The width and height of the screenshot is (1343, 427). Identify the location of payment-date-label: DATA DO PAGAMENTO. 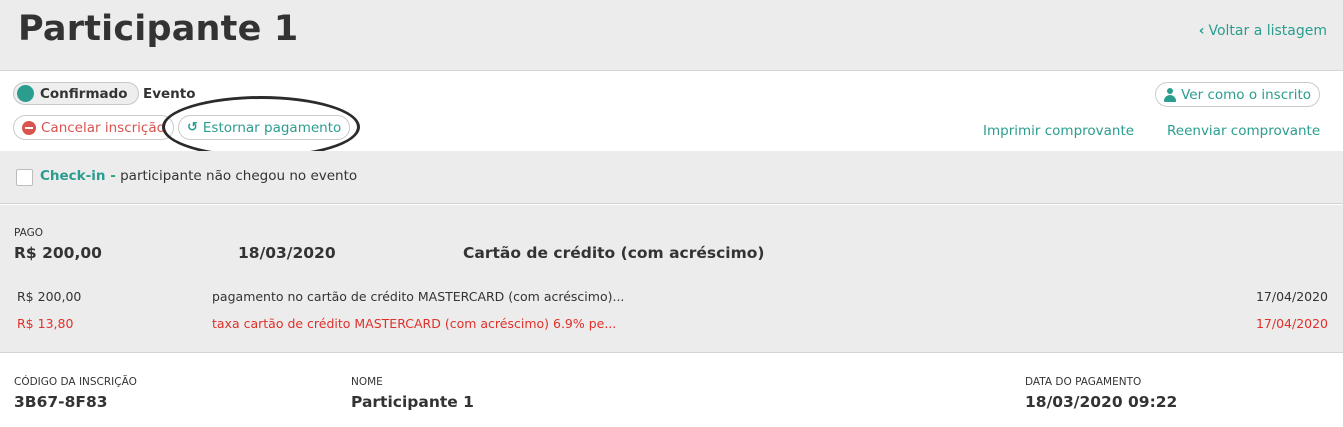
(1083, 382).